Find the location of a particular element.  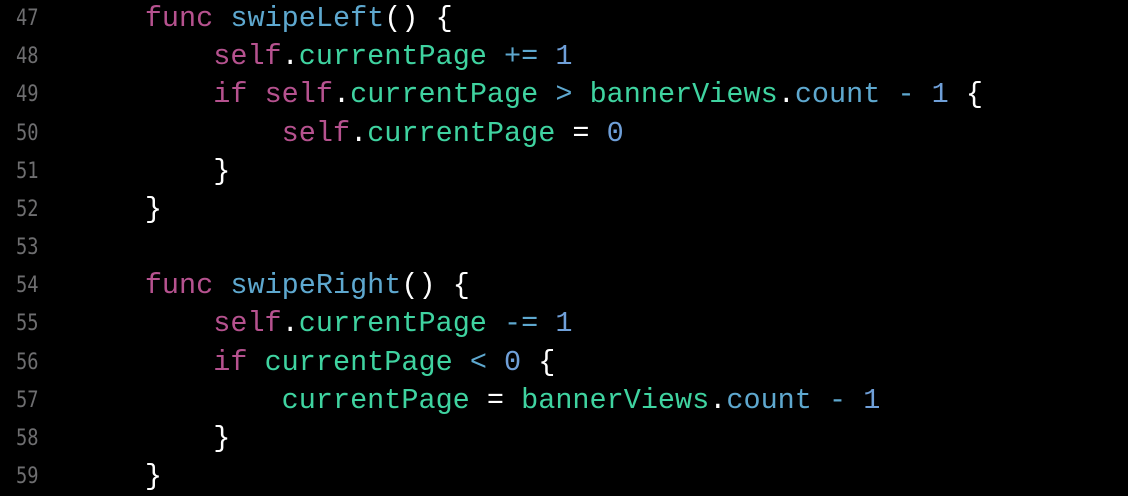

code-line: 48 self.currentPage += 1 is located at coordinates (564, 57).